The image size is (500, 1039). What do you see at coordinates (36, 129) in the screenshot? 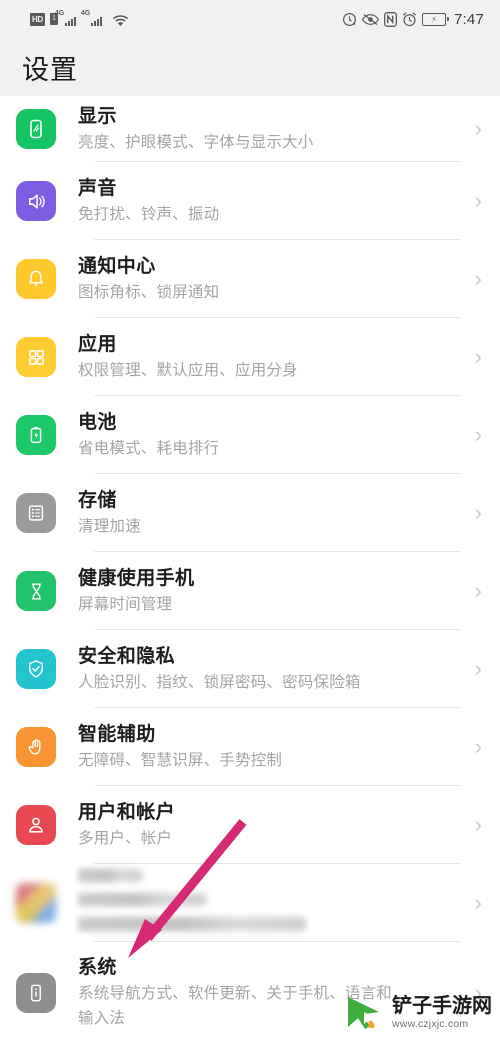
I see `display-icon` at bounding box center [36, 129].